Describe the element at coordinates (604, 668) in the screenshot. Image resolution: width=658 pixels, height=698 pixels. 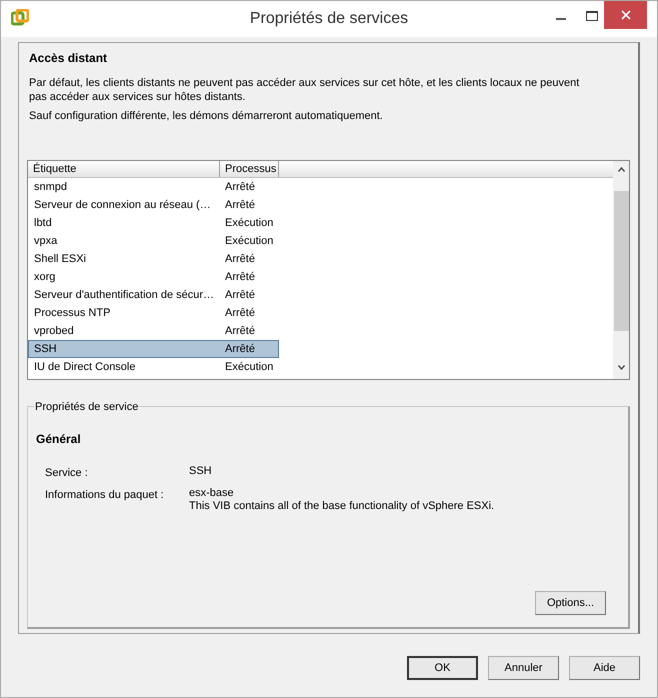
I see `dialog-button: Aide` at that location.